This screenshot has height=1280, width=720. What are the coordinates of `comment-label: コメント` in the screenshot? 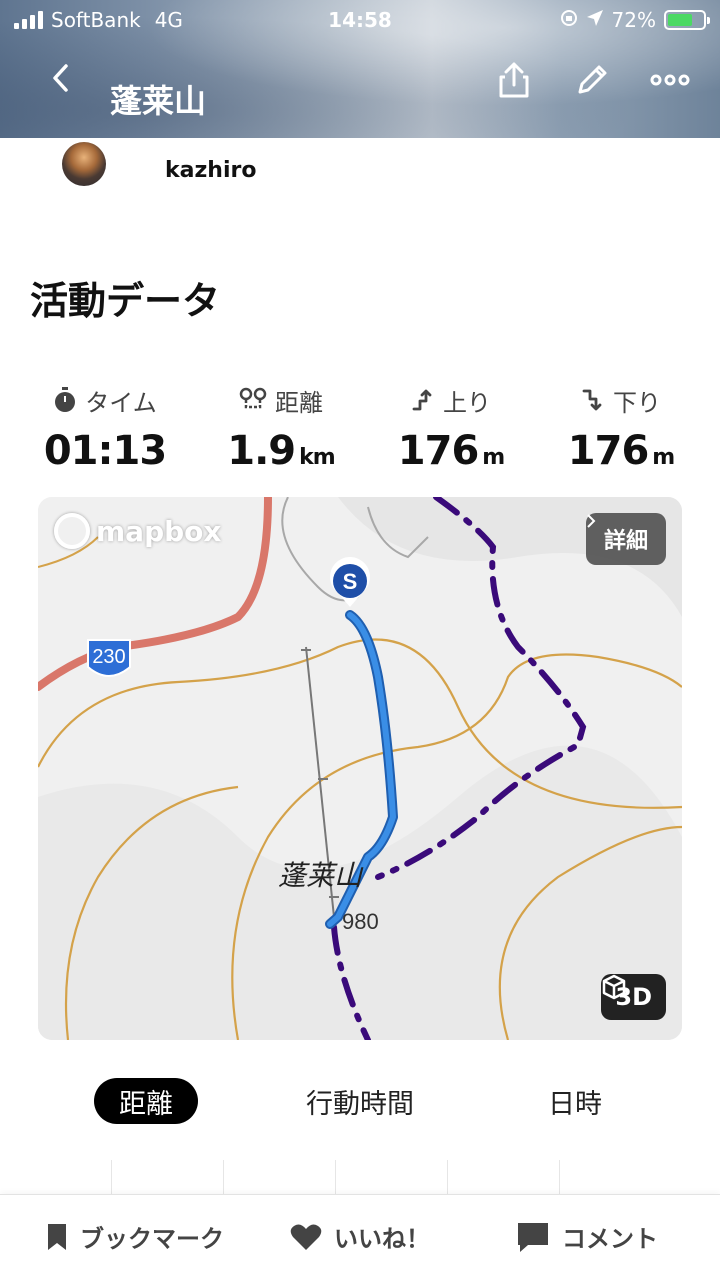 It's located at (610, 1239).